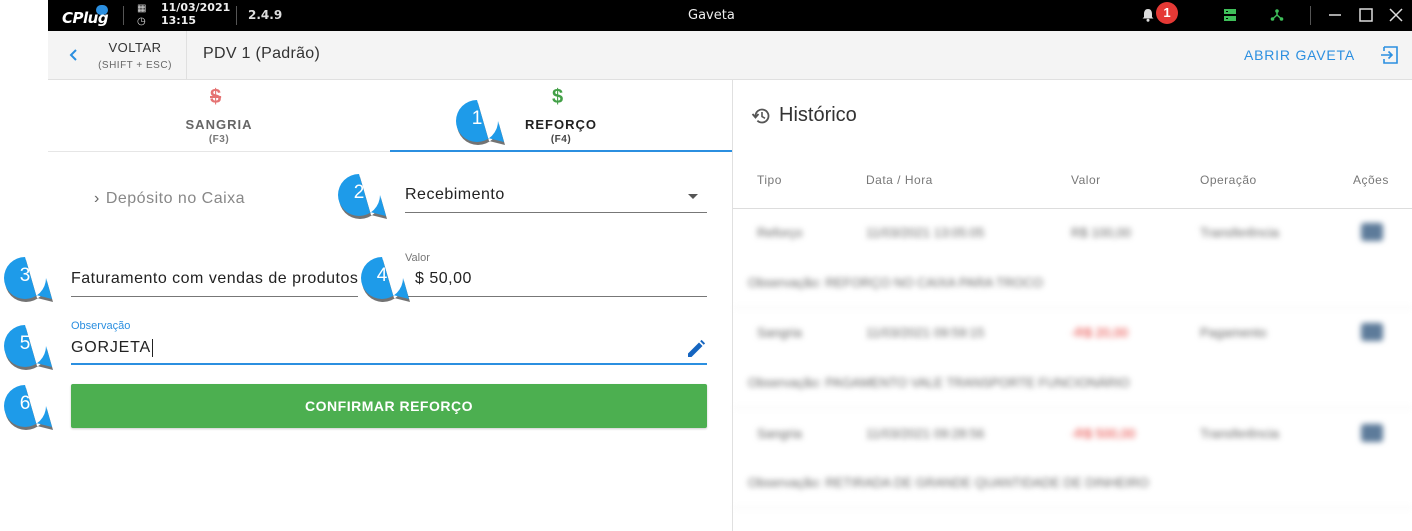 The width and height of the screenshot is (1412, 531). I want to click on observacao-input: Observação GORJETA, so click(389, 341).